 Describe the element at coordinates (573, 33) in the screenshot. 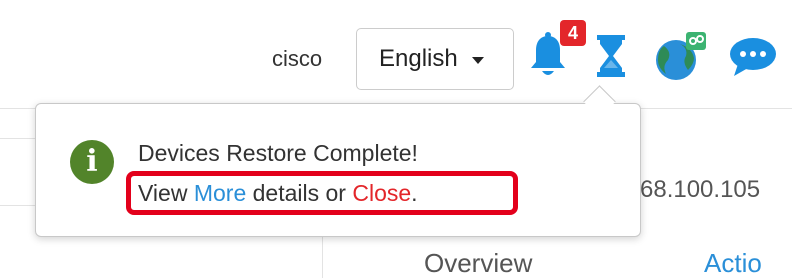

I see `notification-count-badge: 4` at that location.